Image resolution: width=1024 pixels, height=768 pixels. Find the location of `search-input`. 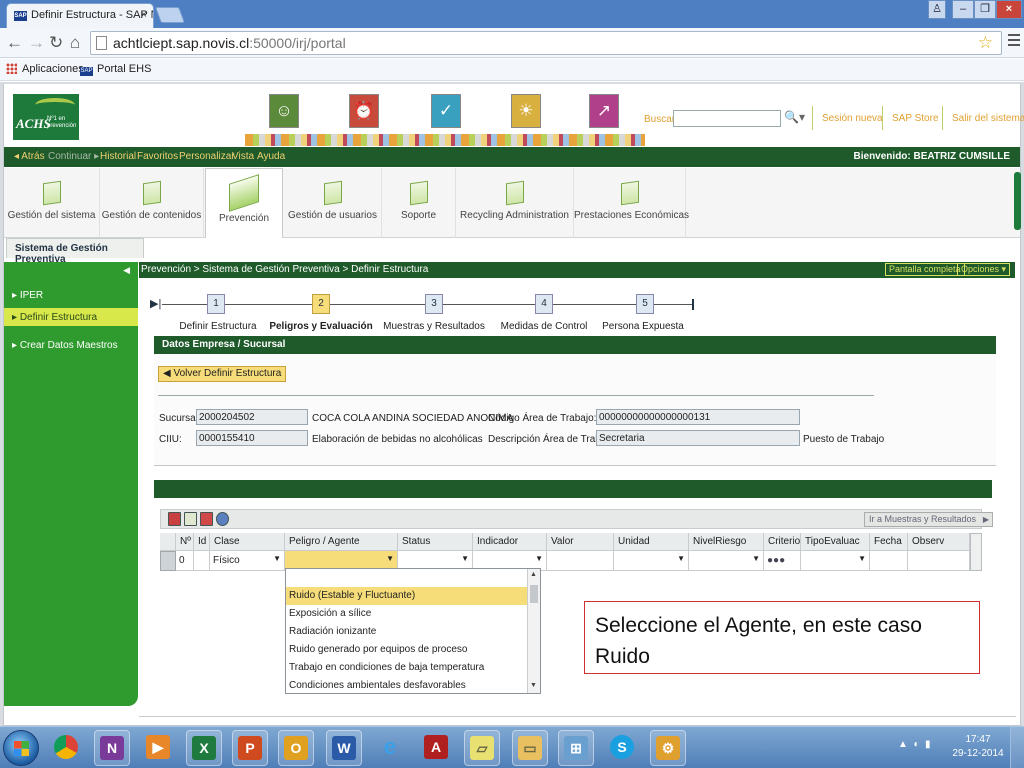

search-input is located at coordinates (727, 118).